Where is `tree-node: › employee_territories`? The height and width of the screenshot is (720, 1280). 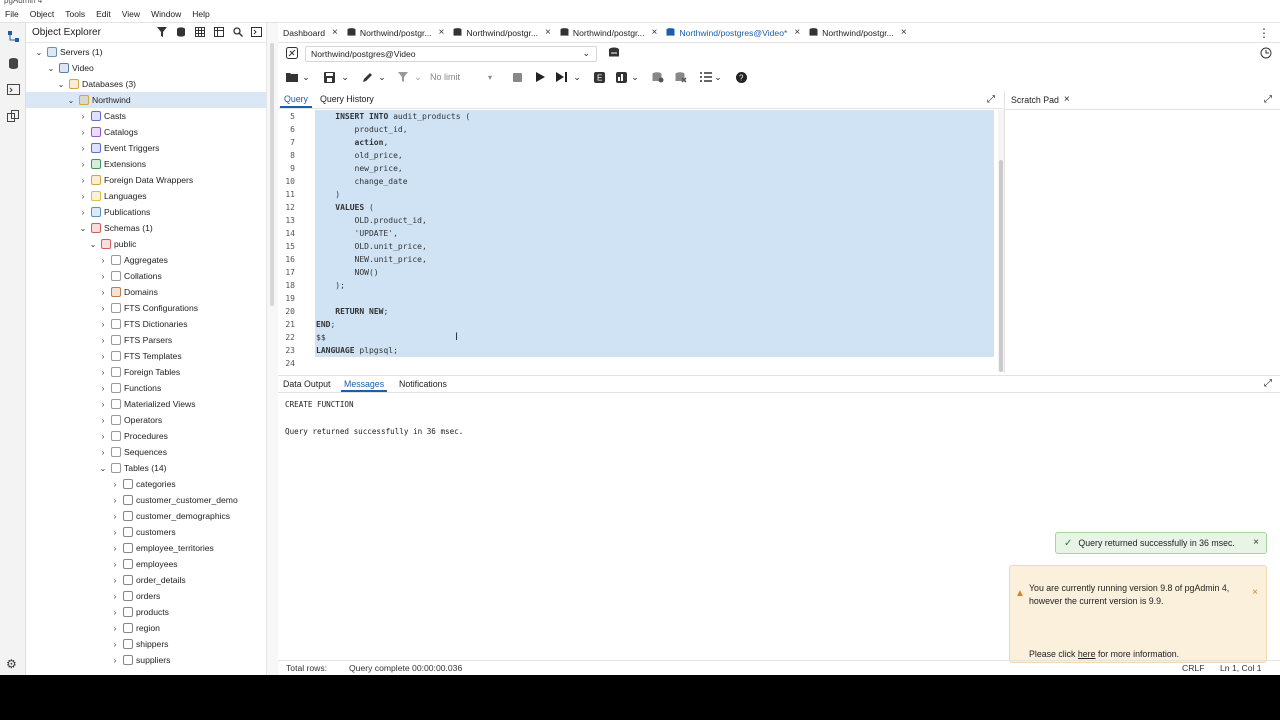 tree-node: › employee_territories is located at coordinates (162, 548).